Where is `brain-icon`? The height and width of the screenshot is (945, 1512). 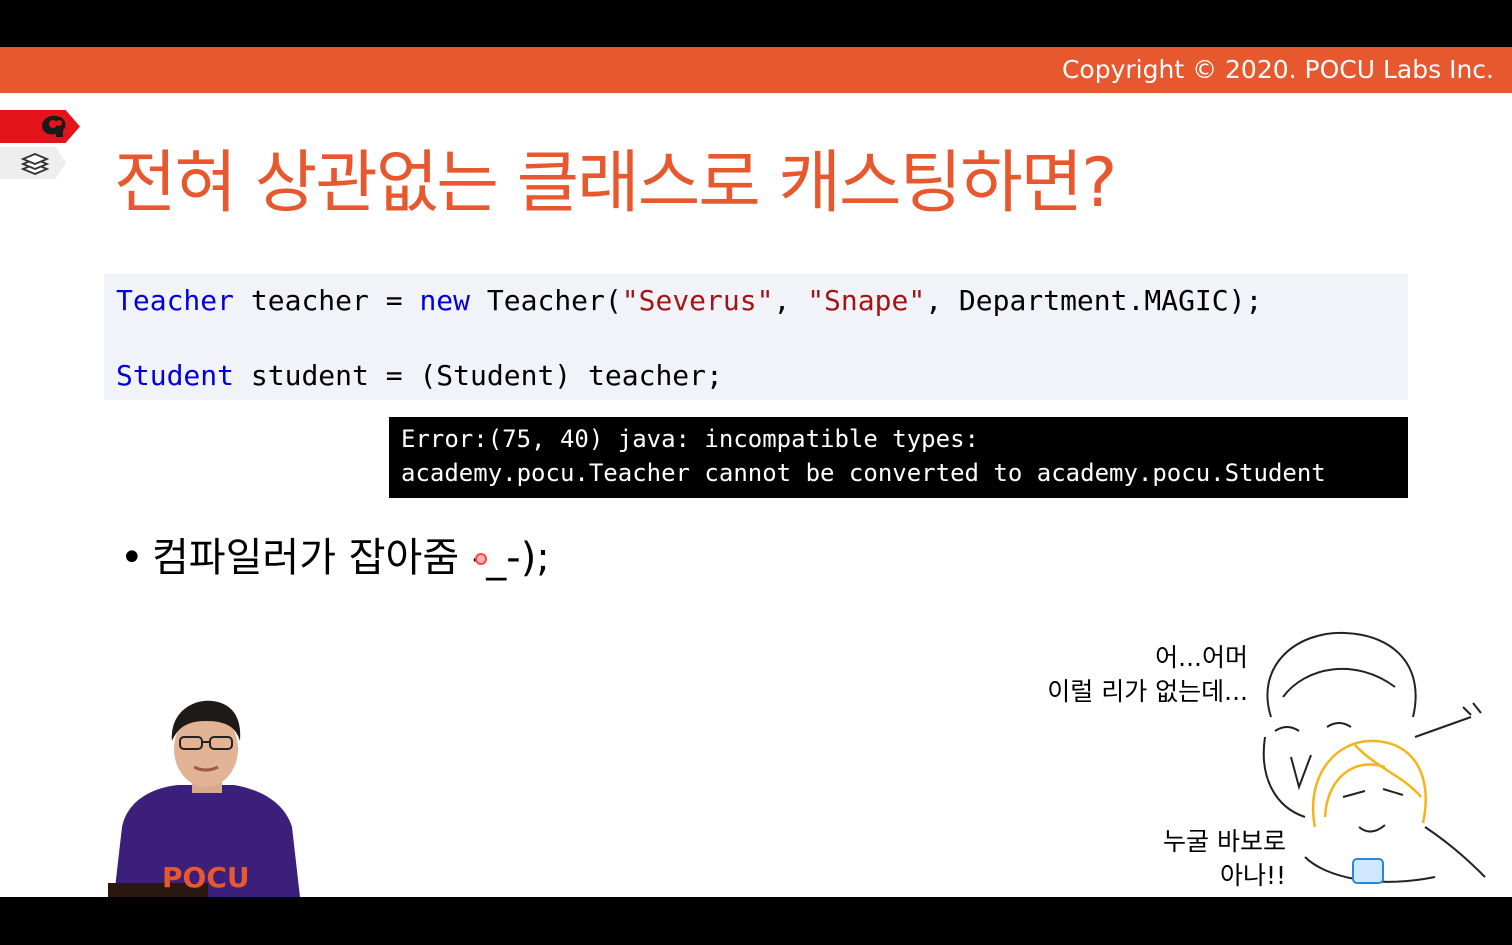
brain-icon is located at coordinates (54, 126).